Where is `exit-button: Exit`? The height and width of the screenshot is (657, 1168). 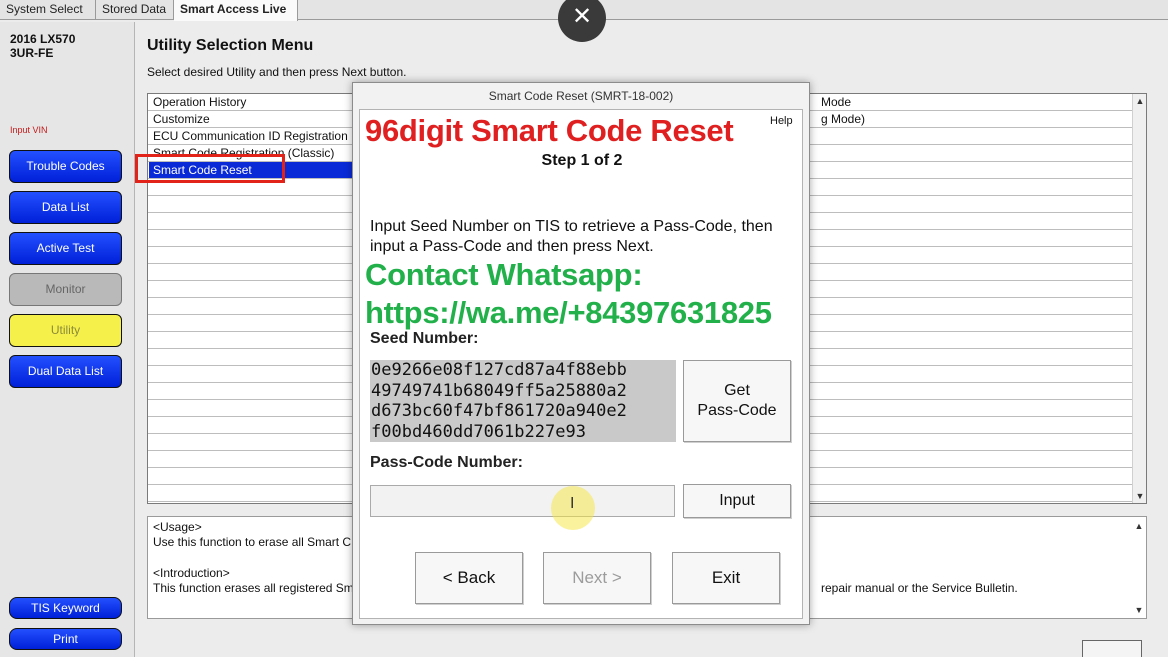
exit-button: Exit is located at coordinates (726, 578).